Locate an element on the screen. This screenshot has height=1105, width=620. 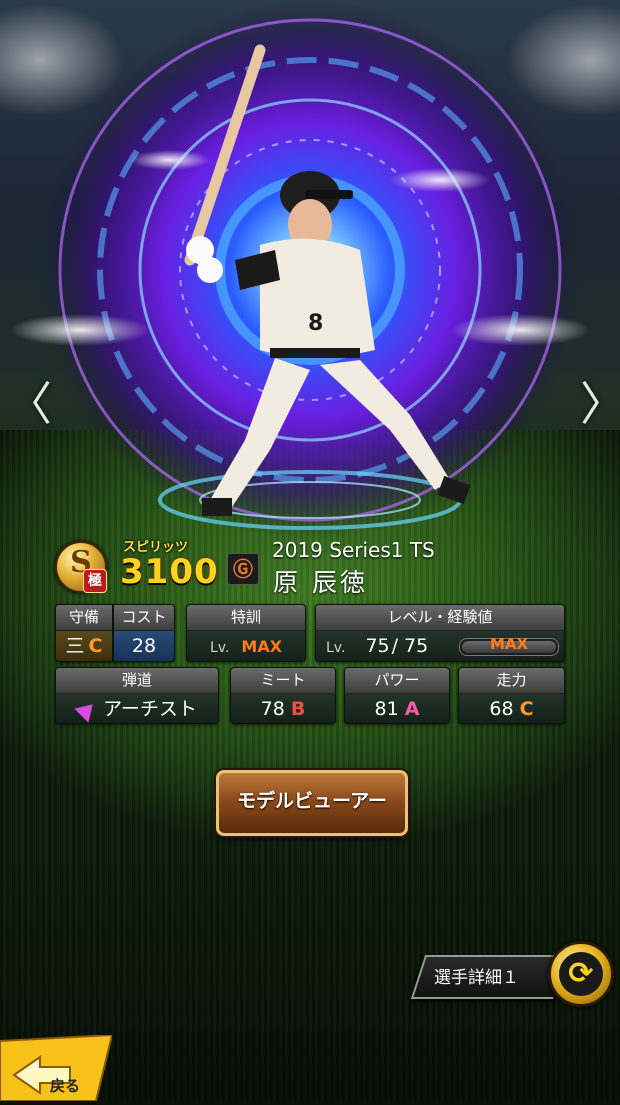
back-label: 戻る is located at coordinates (65, 1086).